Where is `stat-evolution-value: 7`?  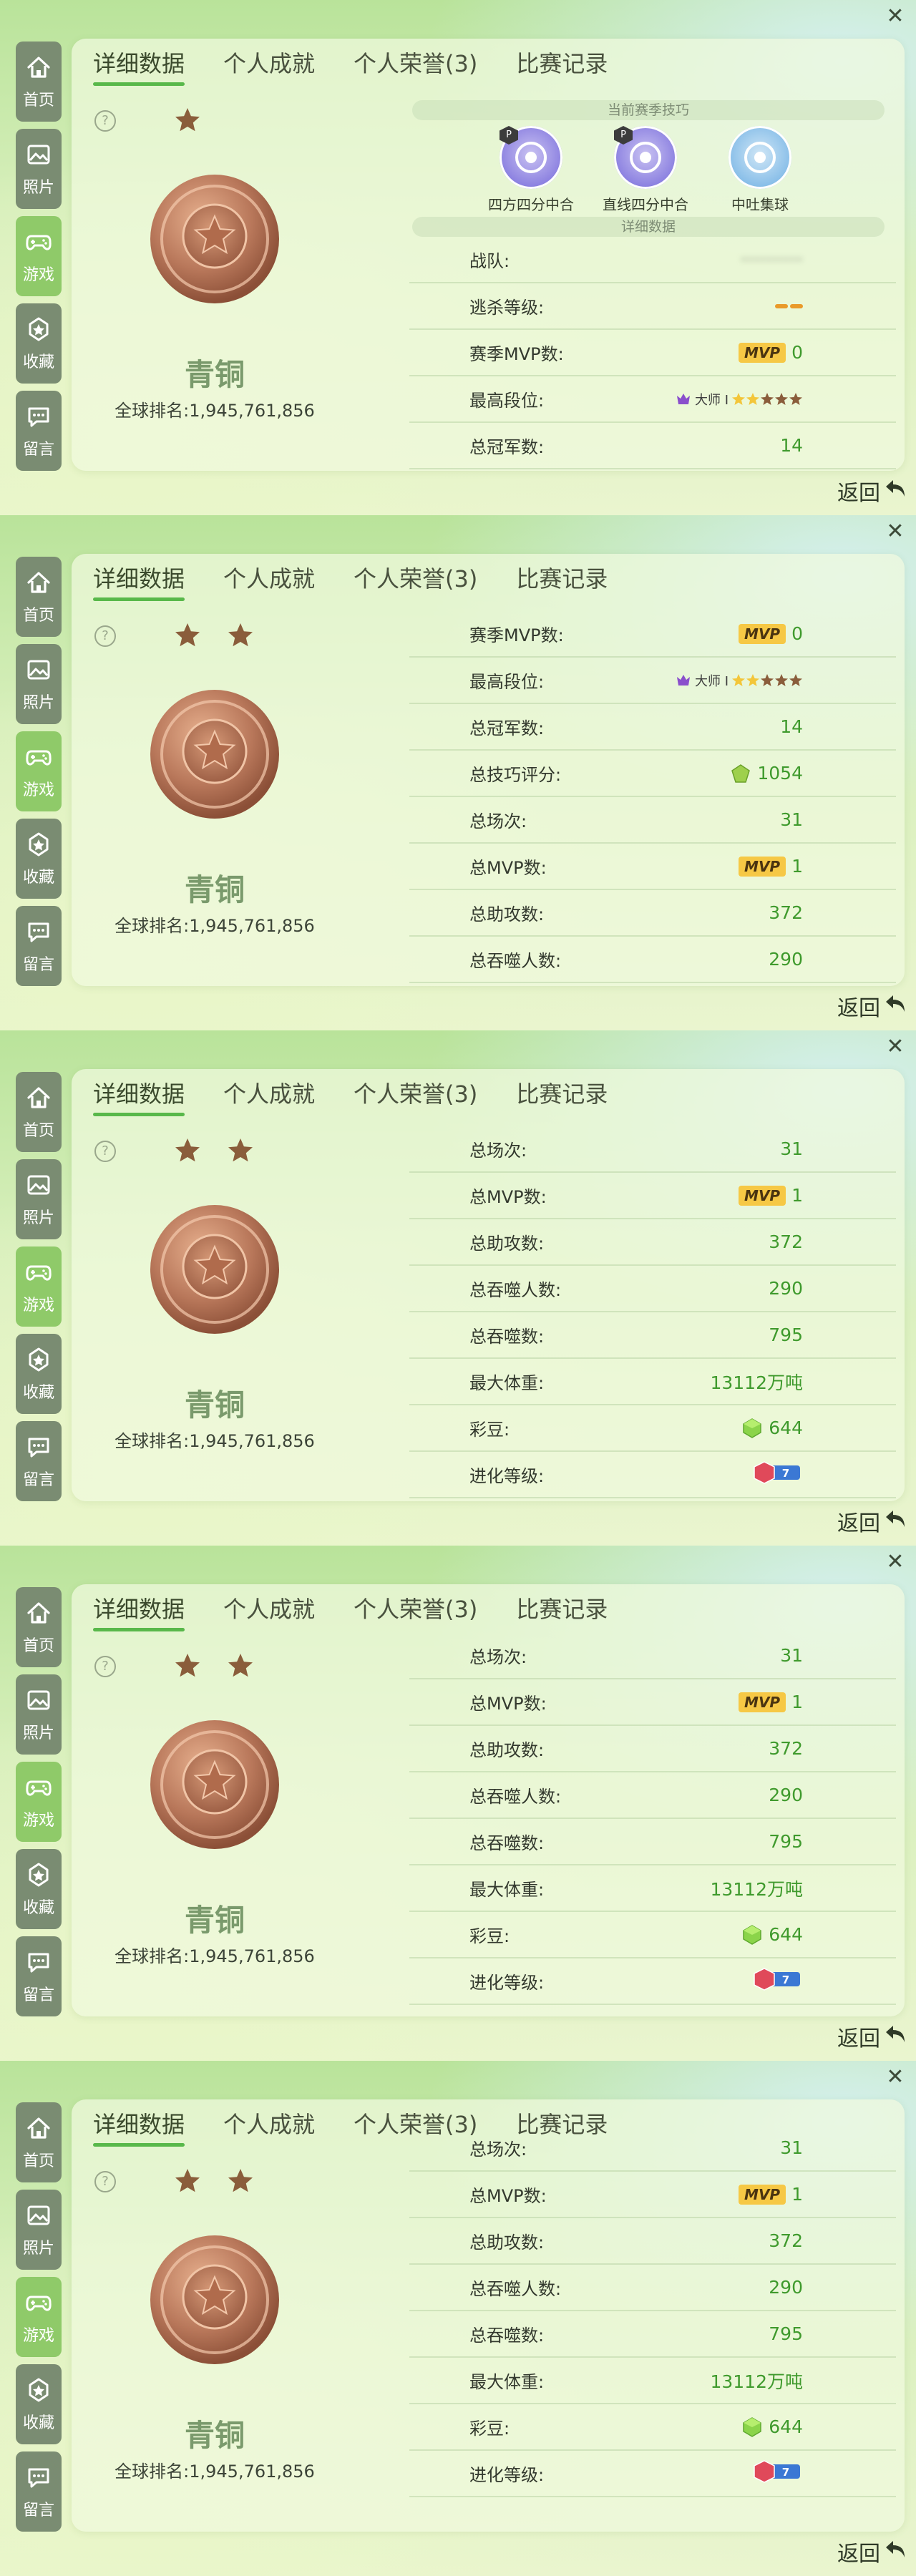 stat-evolution-value: 7 is located at coordinates (778, 2473).